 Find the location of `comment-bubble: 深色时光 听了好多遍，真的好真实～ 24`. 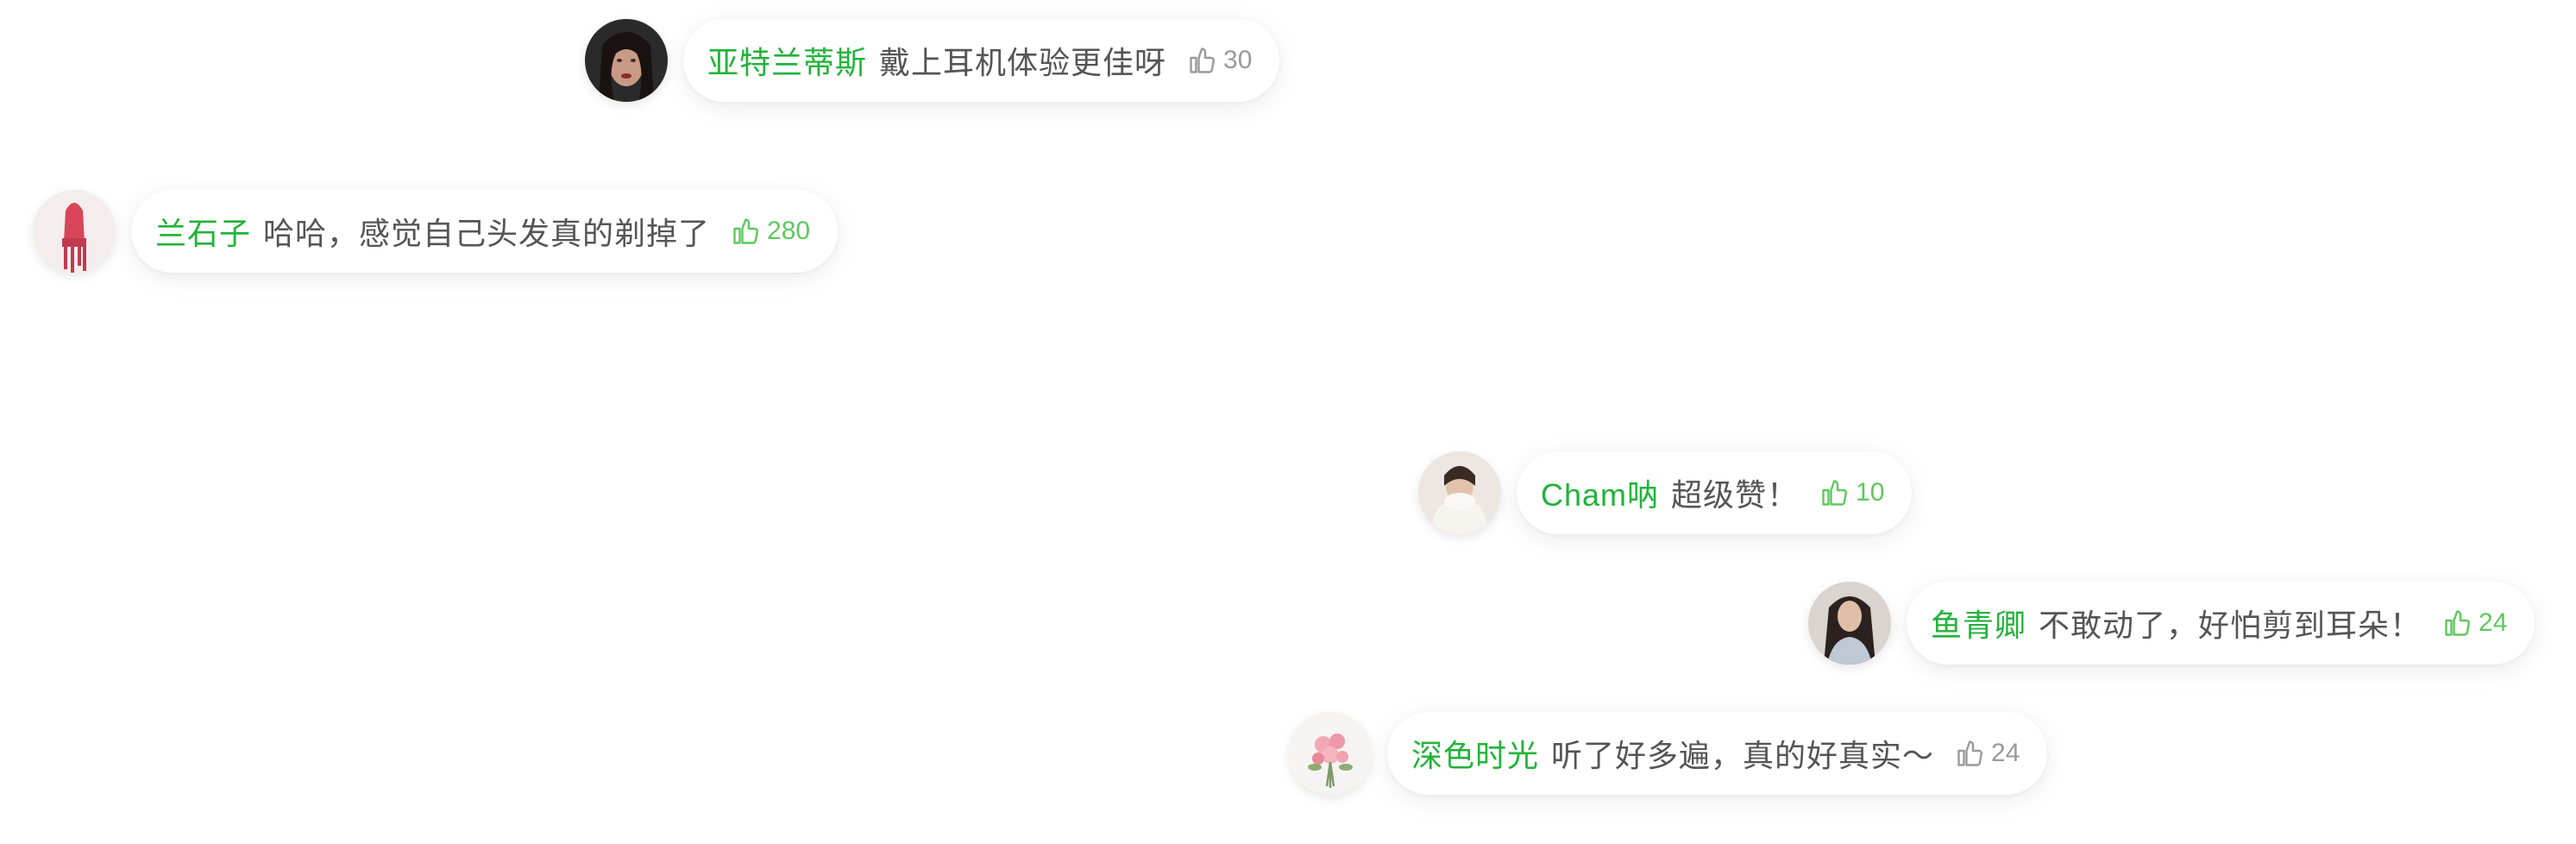

comment-bubble: 深色时光 听了好多遍，真的好真实～ 24 is located at coordinates (1717, 754).